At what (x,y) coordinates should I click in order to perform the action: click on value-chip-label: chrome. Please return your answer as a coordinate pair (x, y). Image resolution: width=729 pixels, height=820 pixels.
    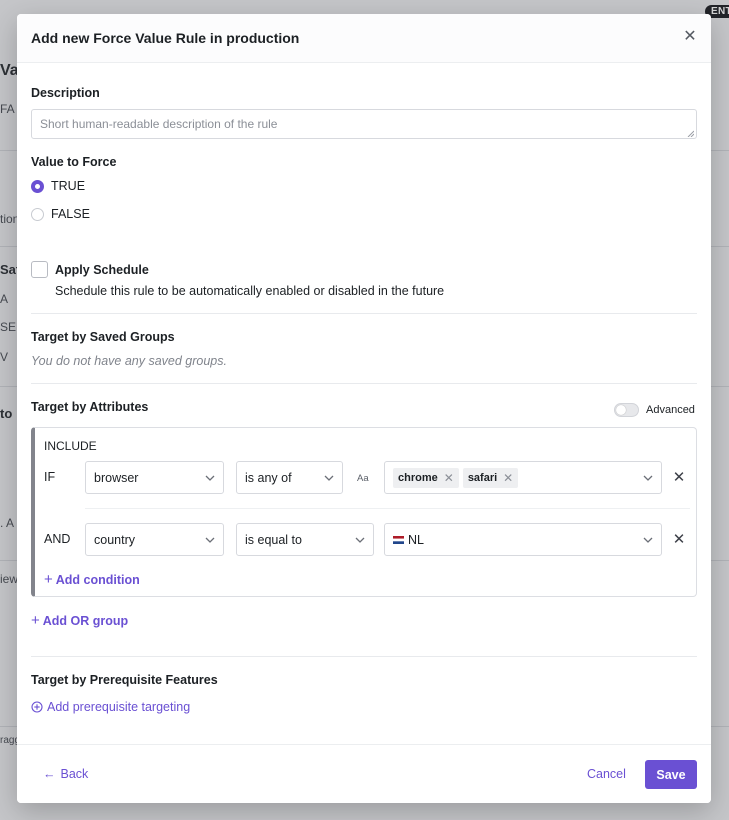
    Looking at the image, I should click on (418, 477).